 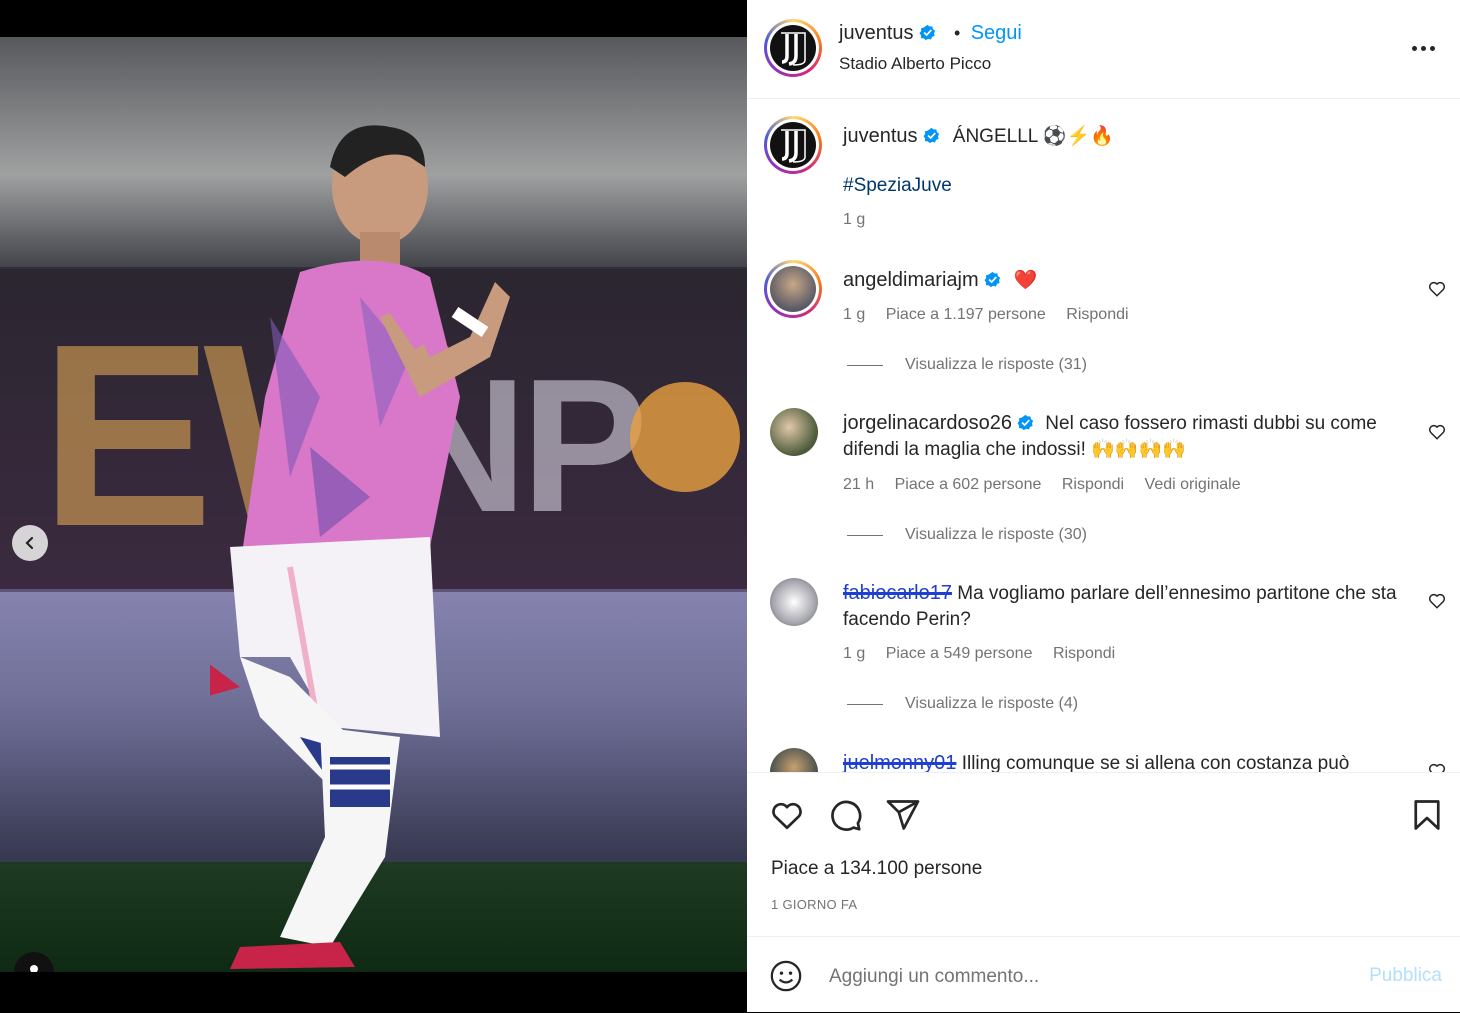 I want to click on comment-username: angeldimariajm, so click(x=911, y=280).